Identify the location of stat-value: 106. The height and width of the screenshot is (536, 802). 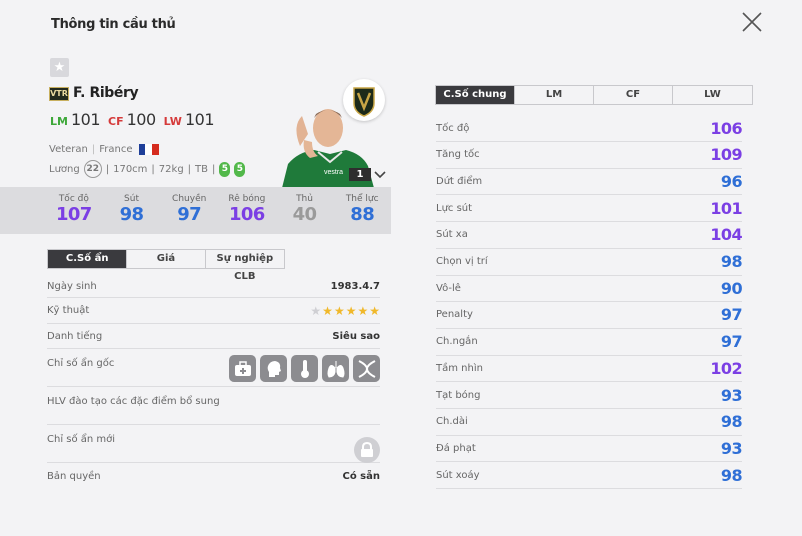
(246, 214).